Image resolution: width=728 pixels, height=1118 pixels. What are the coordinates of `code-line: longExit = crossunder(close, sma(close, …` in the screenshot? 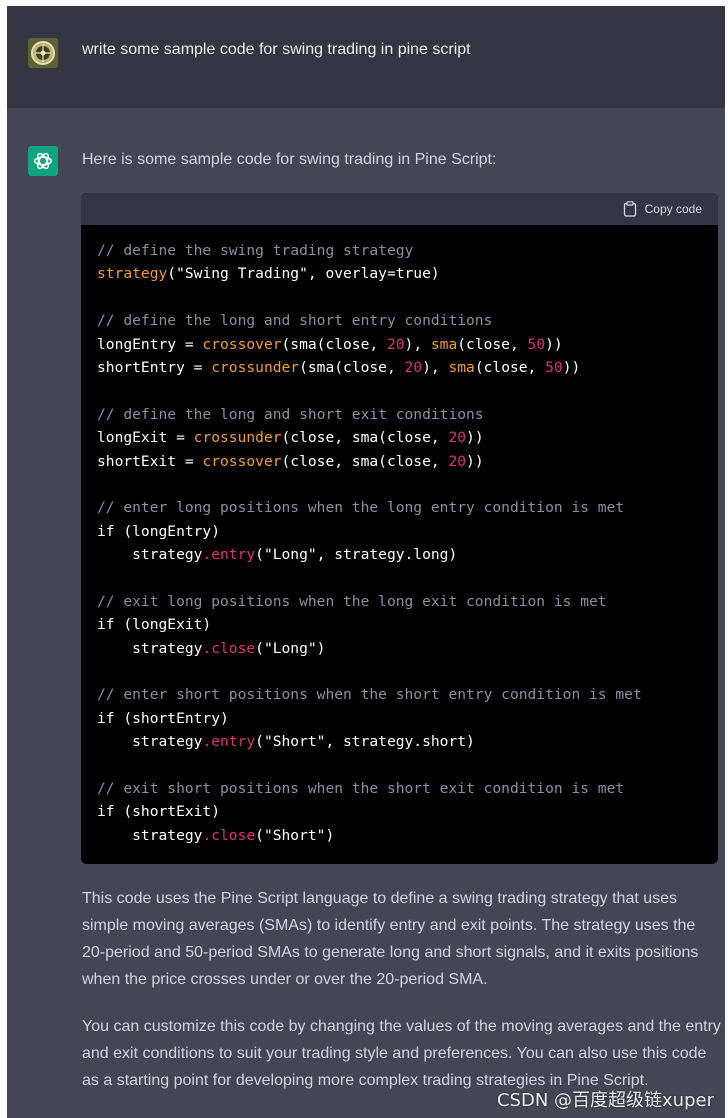 It's located at (399, 437).